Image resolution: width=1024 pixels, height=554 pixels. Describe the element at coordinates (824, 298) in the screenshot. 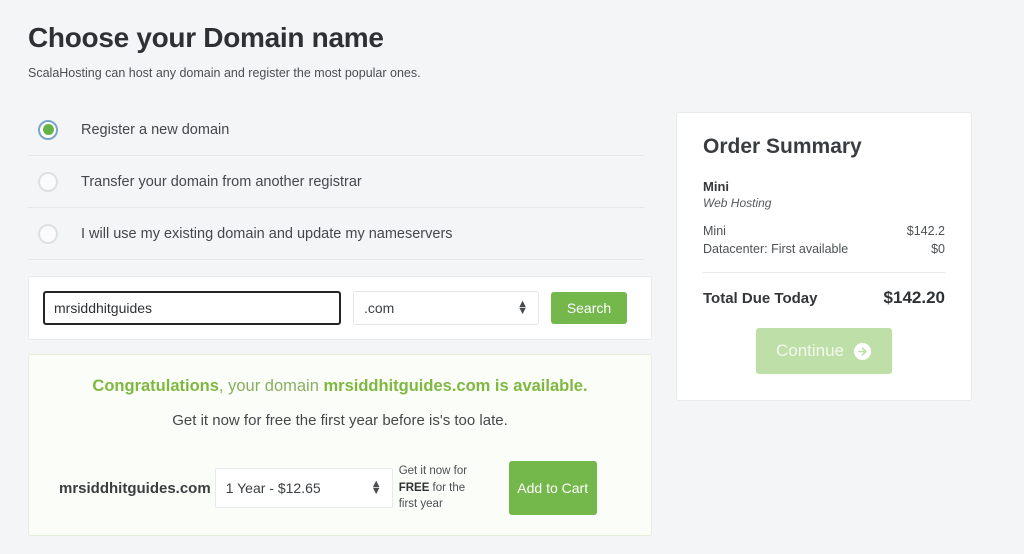

I see `order-total-row: Total Due Today $142.20` at that location.